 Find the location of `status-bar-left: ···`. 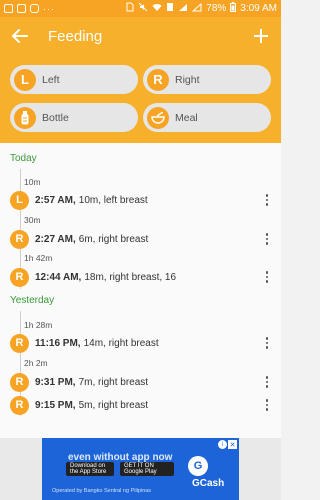

status-bar-left: ··· is located at coordinates (29, 9).